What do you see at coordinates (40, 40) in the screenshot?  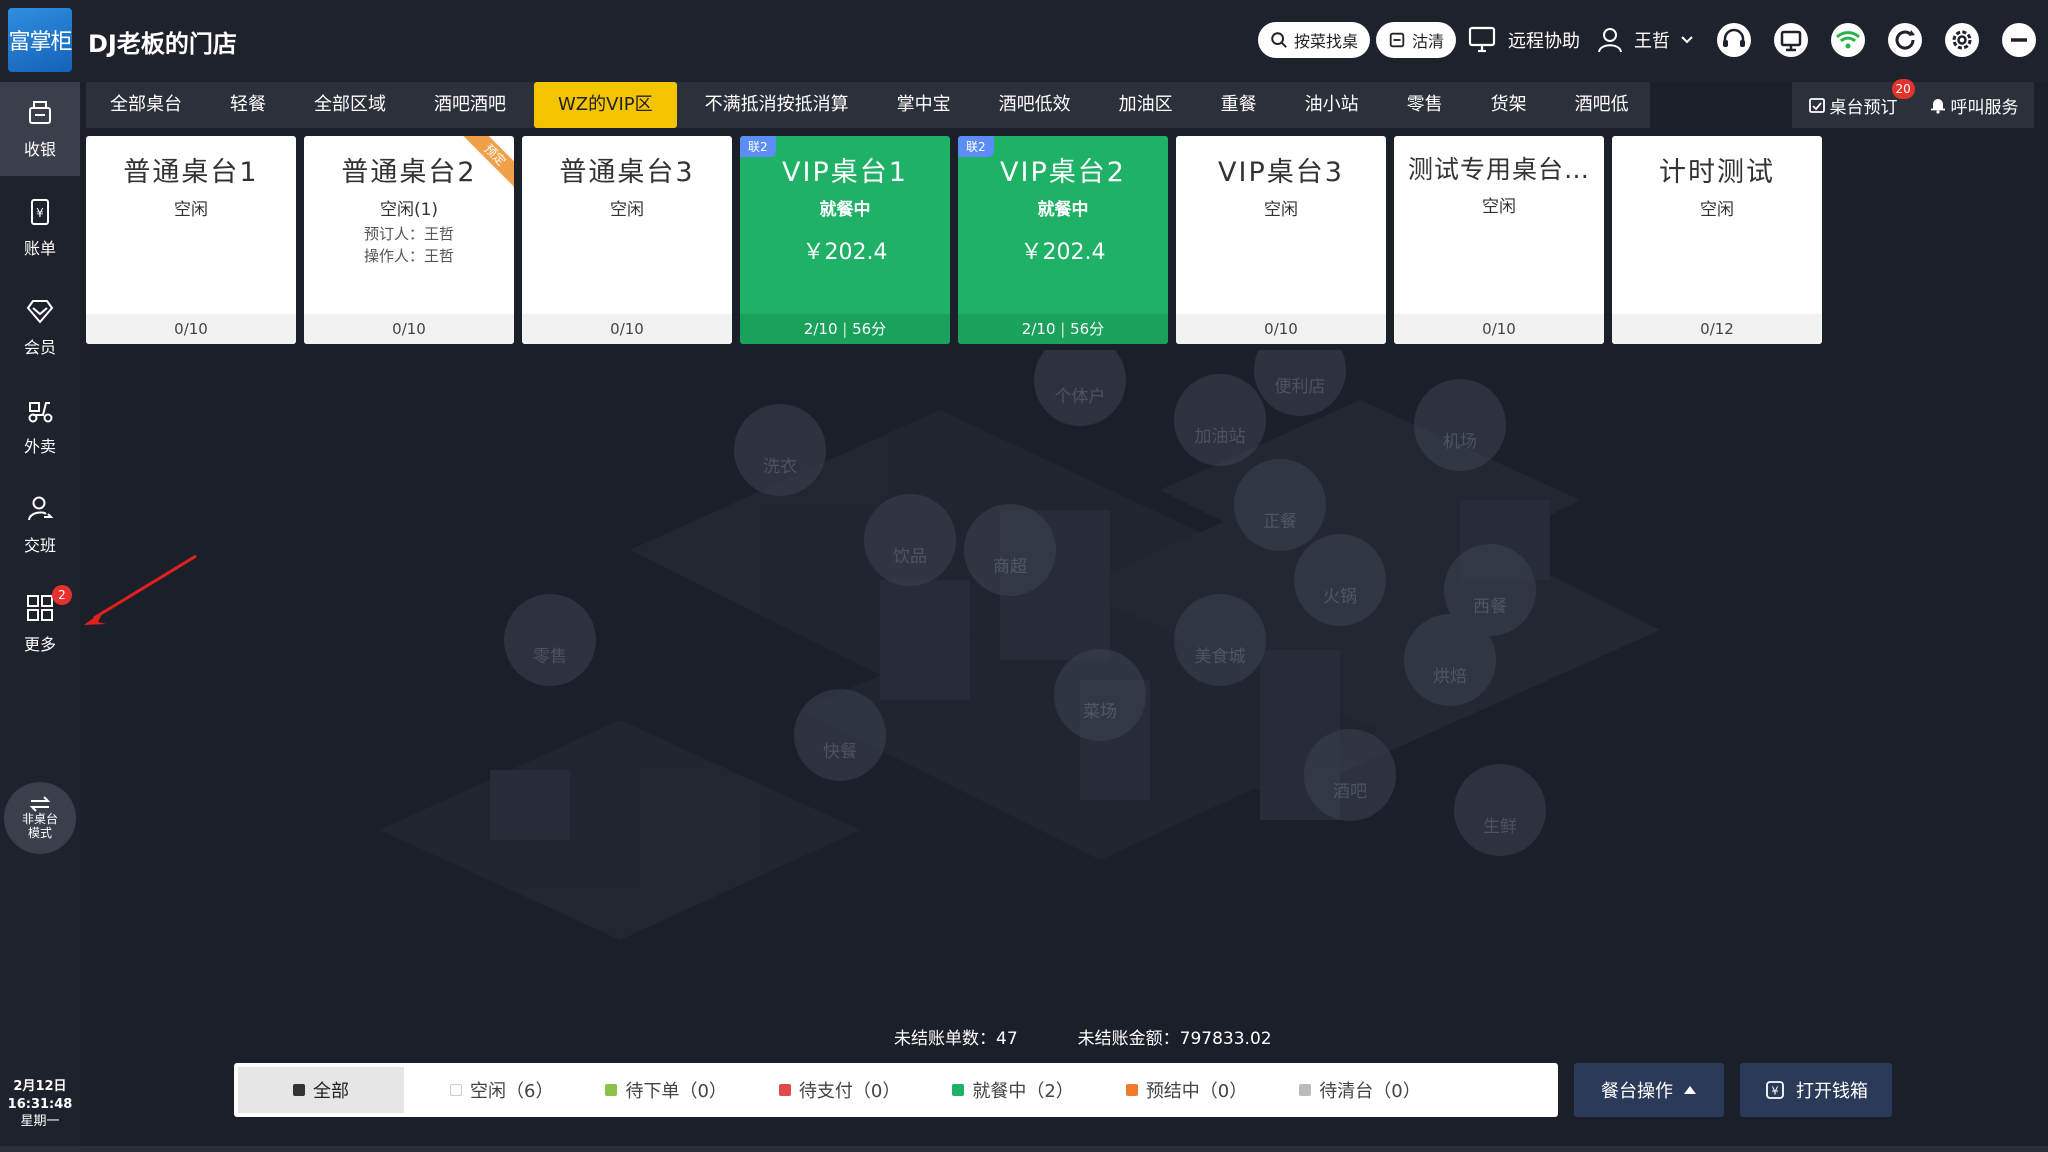 I see `app-logo: 富掌柜` at bounding box center [40, 40].